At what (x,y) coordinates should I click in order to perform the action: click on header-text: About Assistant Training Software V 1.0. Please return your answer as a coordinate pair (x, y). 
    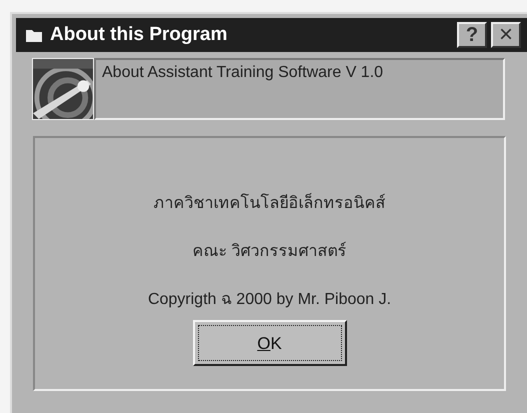
    Looking at the image, I should click on (299, 89).